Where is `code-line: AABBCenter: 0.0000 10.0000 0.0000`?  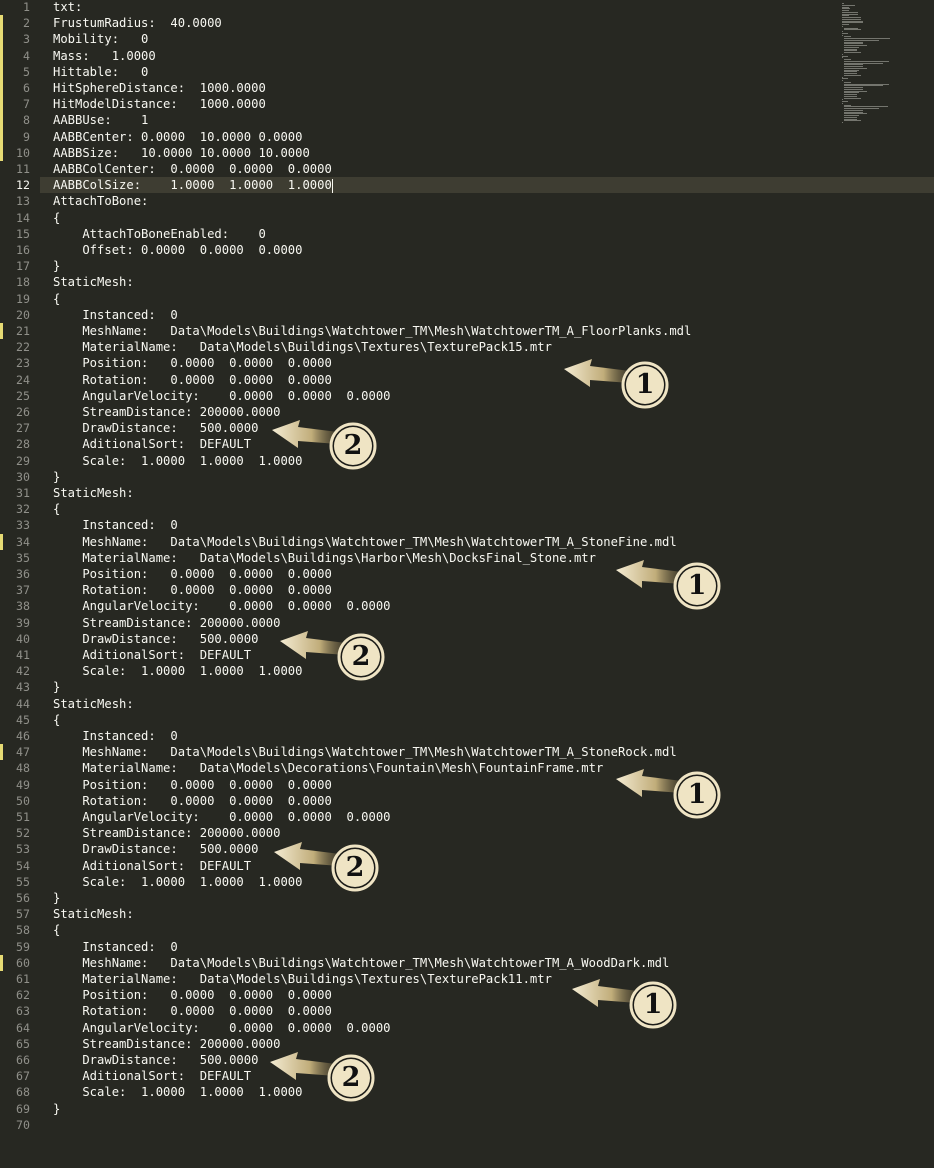
code-line: AABBCenter: 0.0000 10.0000 0.0000 is located at coordinates (177, 137).